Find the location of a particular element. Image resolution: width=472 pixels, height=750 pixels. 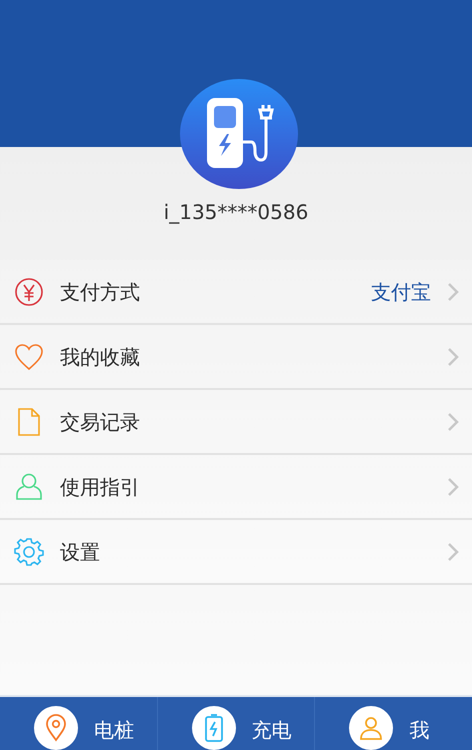

username: i_135****0586 is located at coordinates (236, 212).